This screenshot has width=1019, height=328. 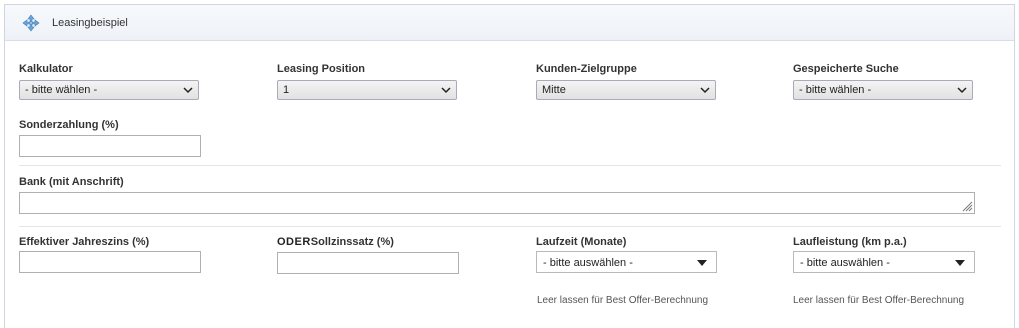 I want to click on kunden-zielgruppe-value: Mitte, so click(x=554, y=90).